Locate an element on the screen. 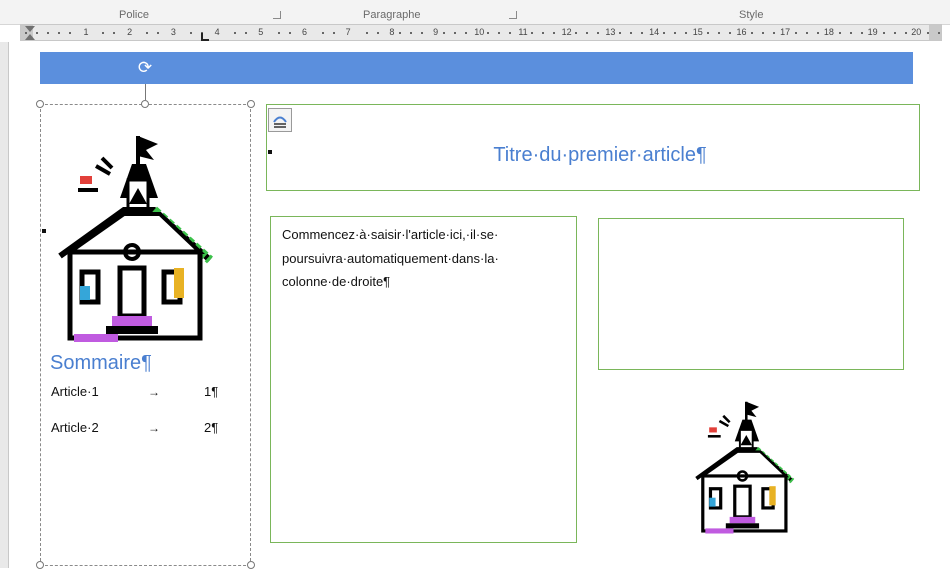 This screenshot has width=950, height=569. resize-handle-top-middle is located at coordinates (145, 104).